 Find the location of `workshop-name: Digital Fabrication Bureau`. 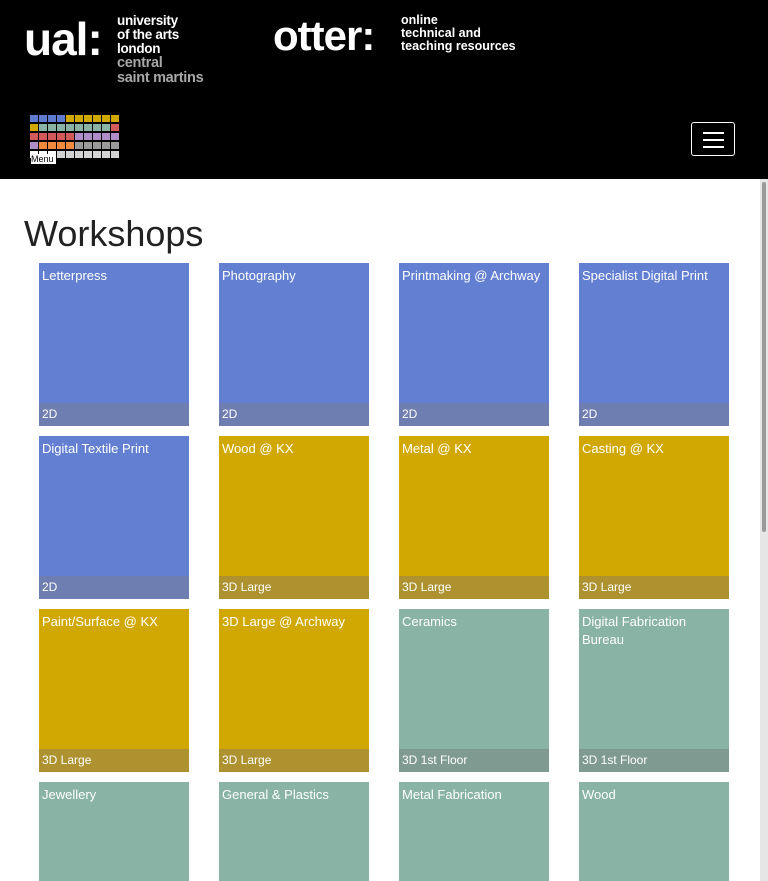

workshop-name: Digital Fabrication Bureau is located at coordinates (634, 630).